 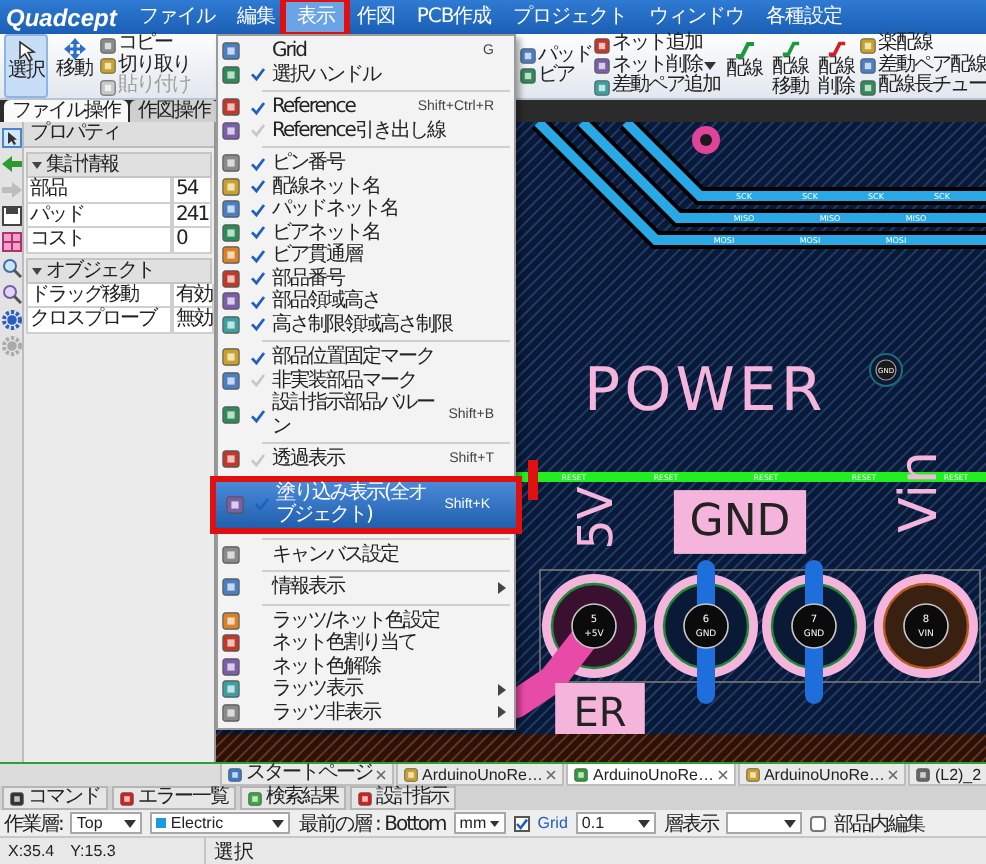 I want to click on save-icon, so click(x=11, y=216).